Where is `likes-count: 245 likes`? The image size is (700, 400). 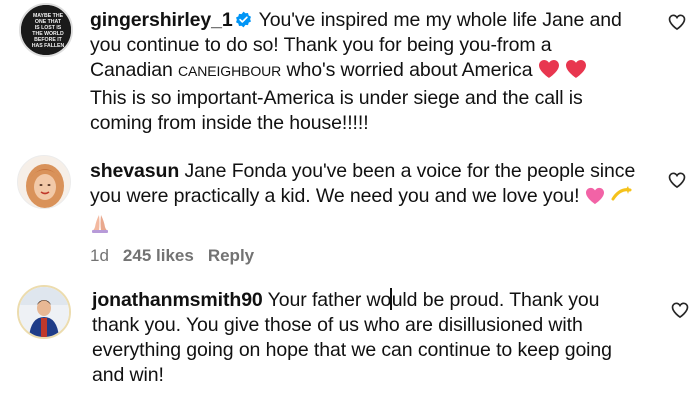 likes-count: 245 likes is located at coordinates (158, 255).